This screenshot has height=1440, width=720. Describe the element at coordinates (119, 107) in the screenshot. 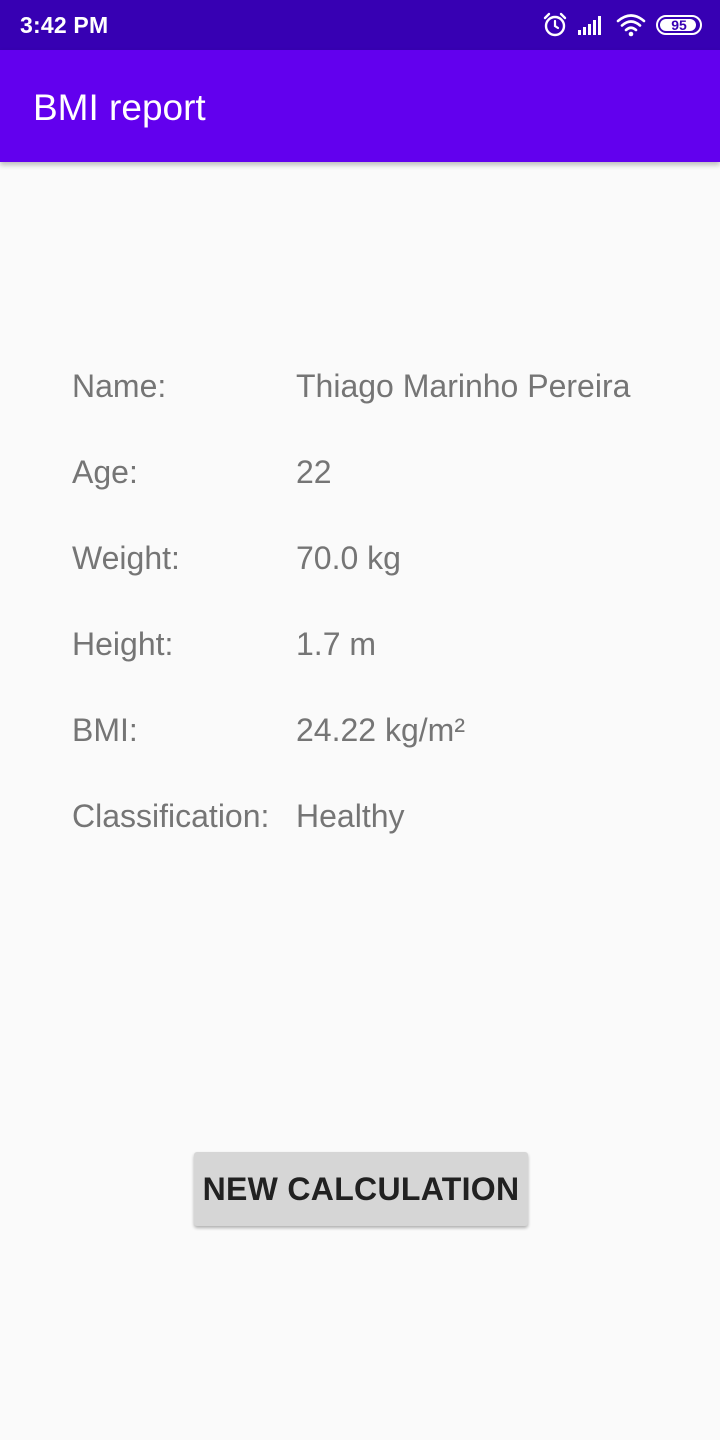

I see `page-title: BMI report` at that location.